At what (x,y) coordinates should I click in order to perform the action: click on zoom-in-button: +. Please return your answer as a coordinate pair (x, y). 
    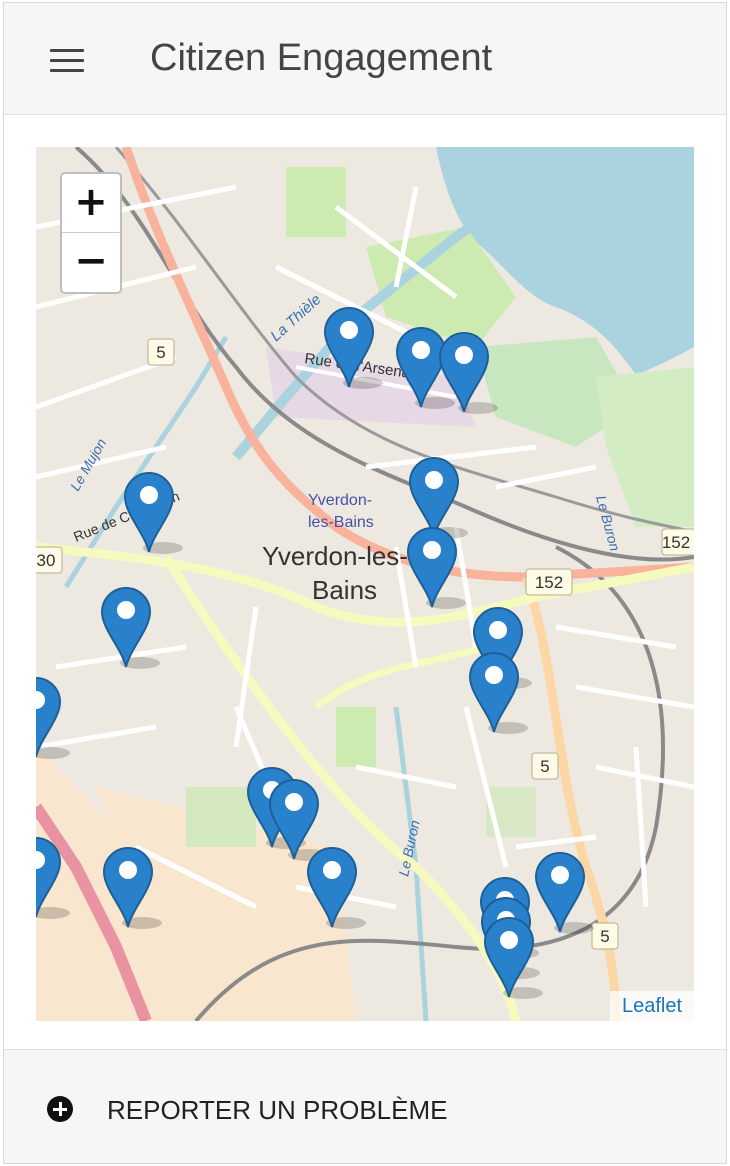
    Looking at the image, I should click on (91, 203).